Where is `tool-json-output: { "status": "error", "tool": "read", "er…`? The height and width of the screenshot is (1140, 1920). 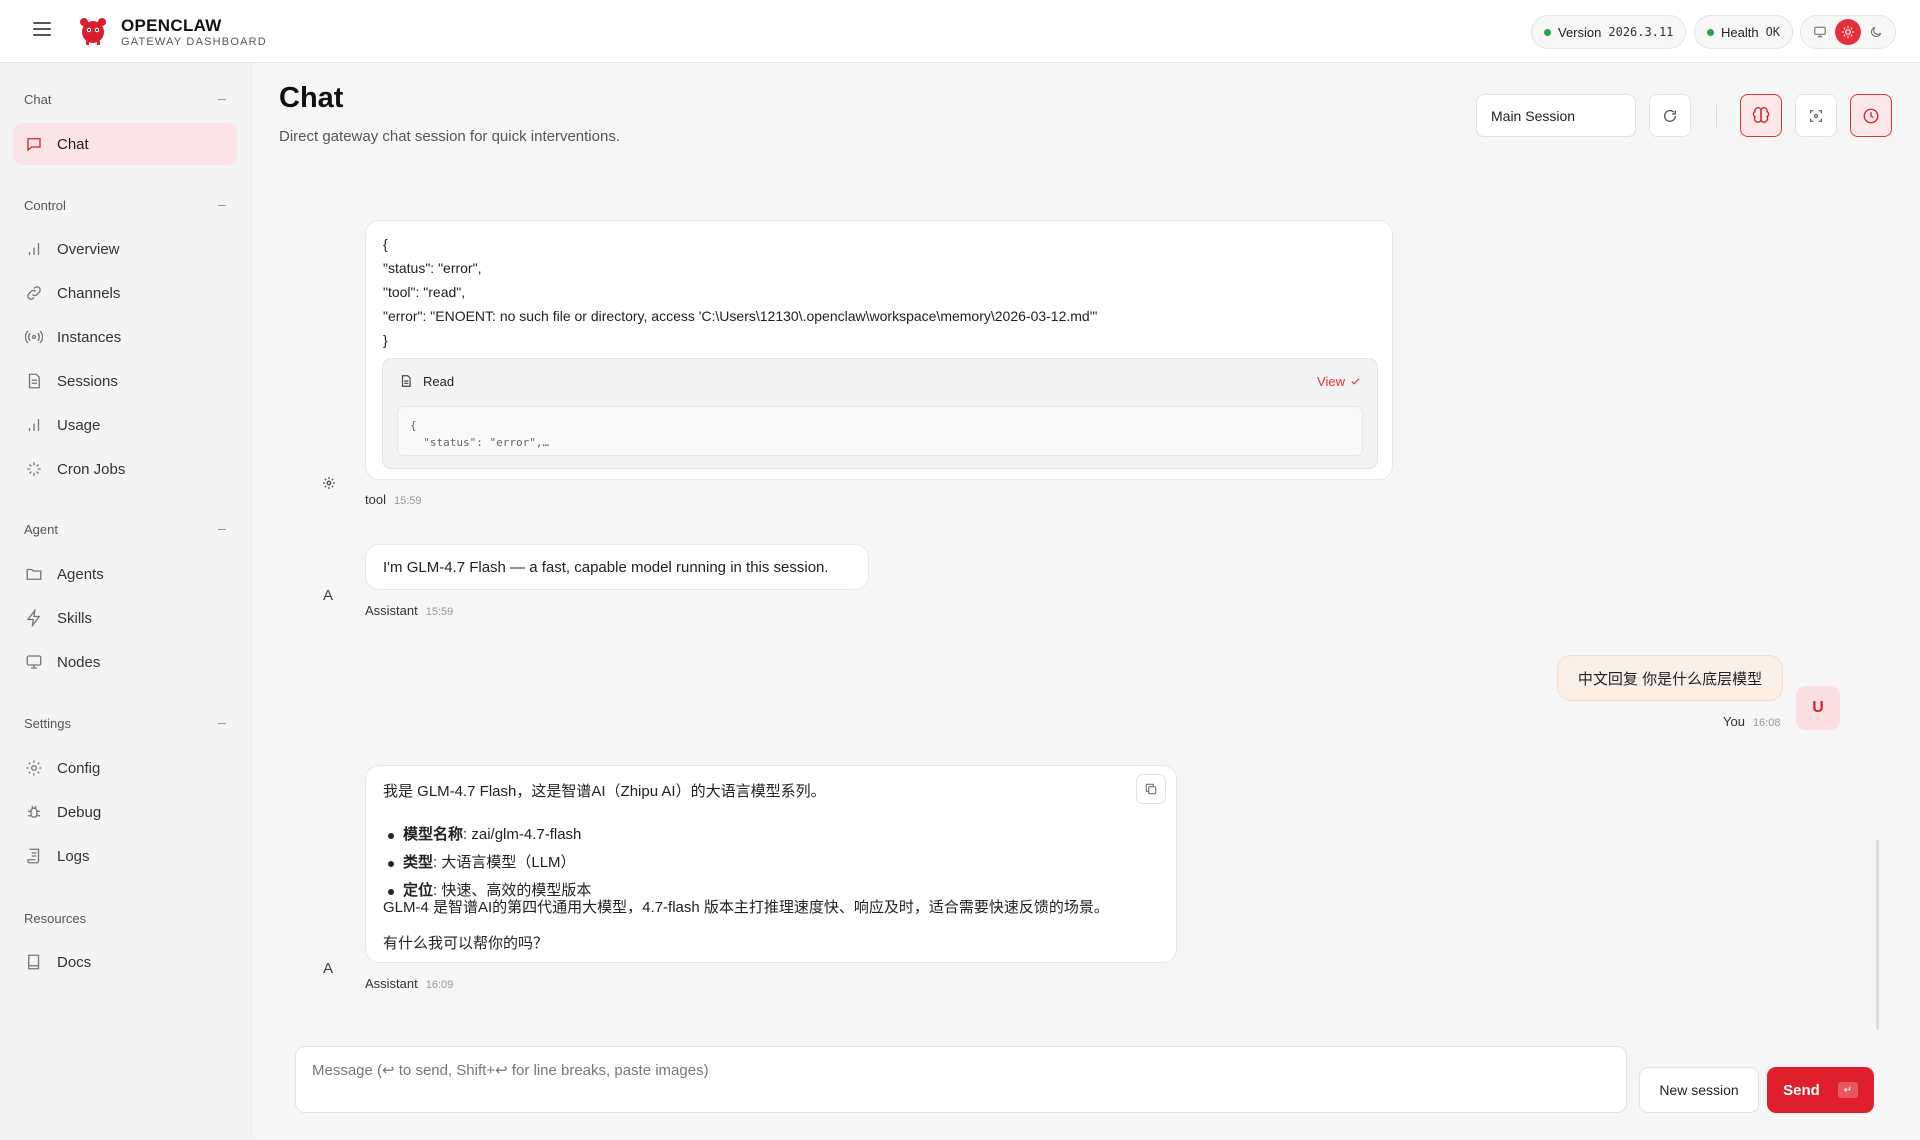
tool-json-output: { "status": "error", "tool": "read", "er… is located at coordinates (740, 292).